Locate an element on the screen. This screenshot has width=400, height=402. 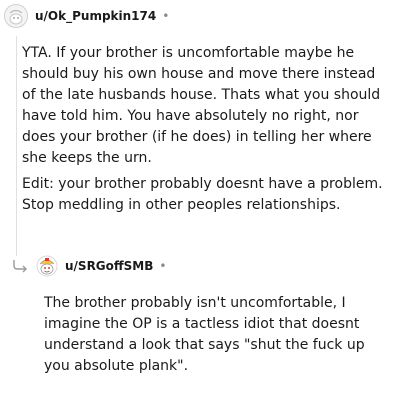
username-link: u/SRGoffSMB is located at coordinates (109, 266).